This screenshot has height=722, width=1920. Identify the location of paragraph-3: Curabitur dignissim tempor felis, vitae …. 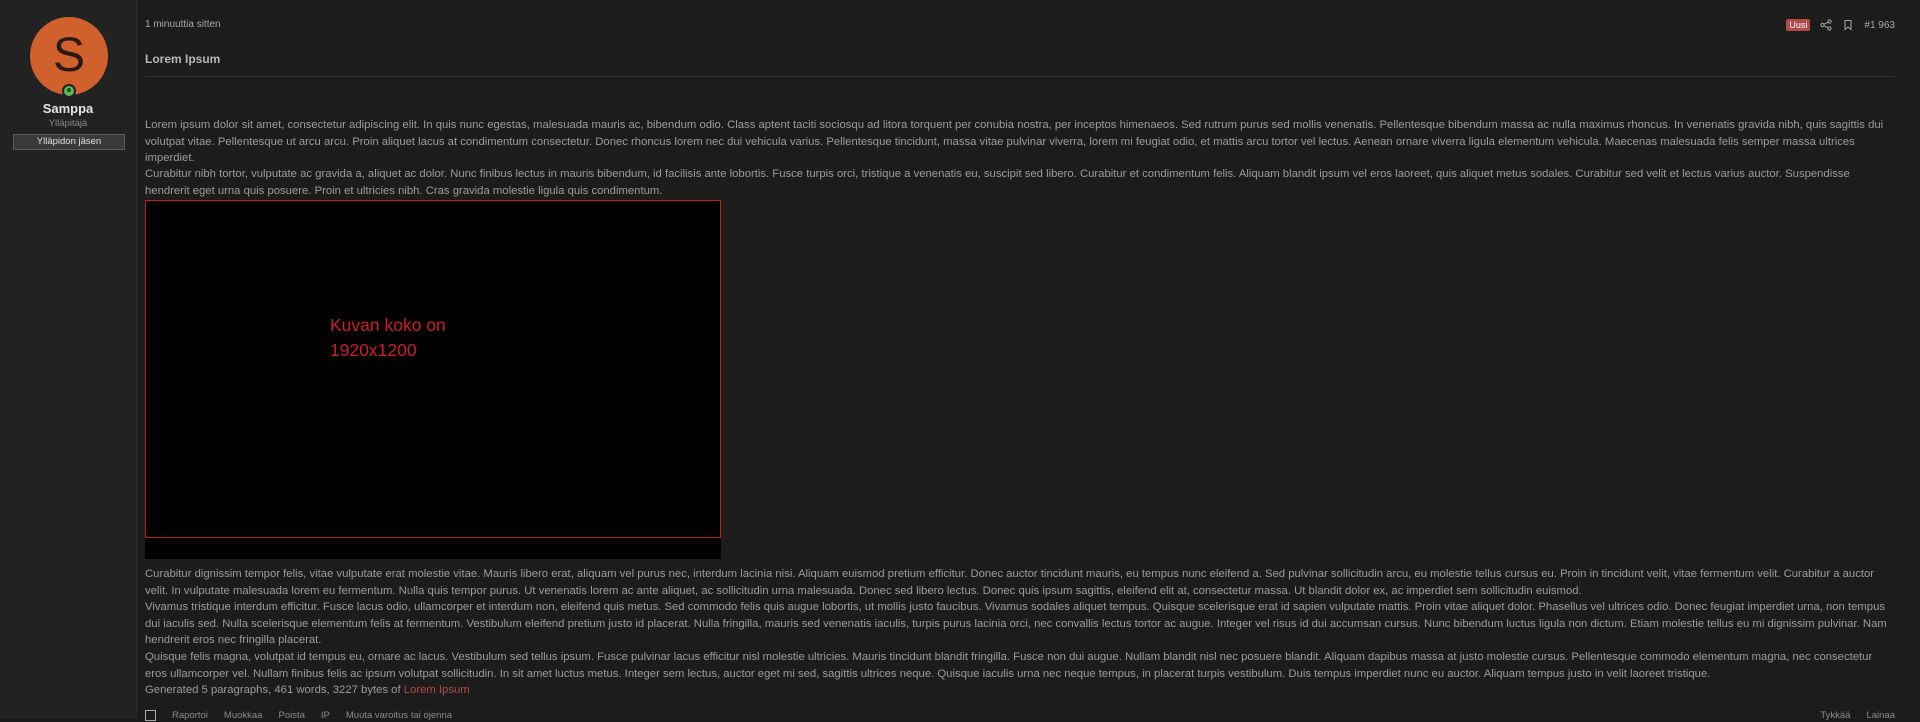
(1010, 582).